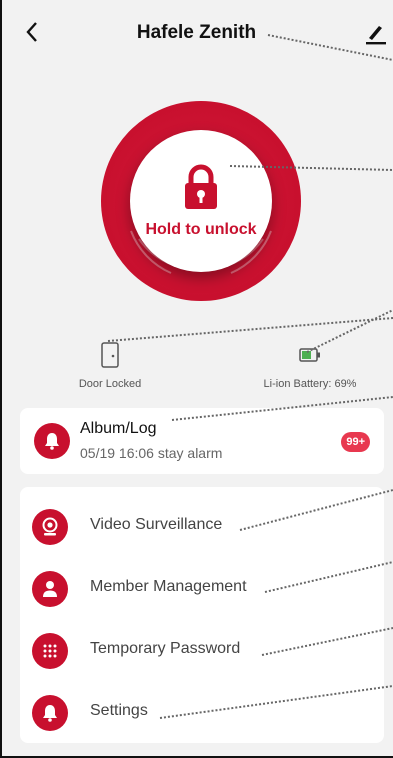  I want to click on page-title: Hafele Zenith, so click(196, 32).